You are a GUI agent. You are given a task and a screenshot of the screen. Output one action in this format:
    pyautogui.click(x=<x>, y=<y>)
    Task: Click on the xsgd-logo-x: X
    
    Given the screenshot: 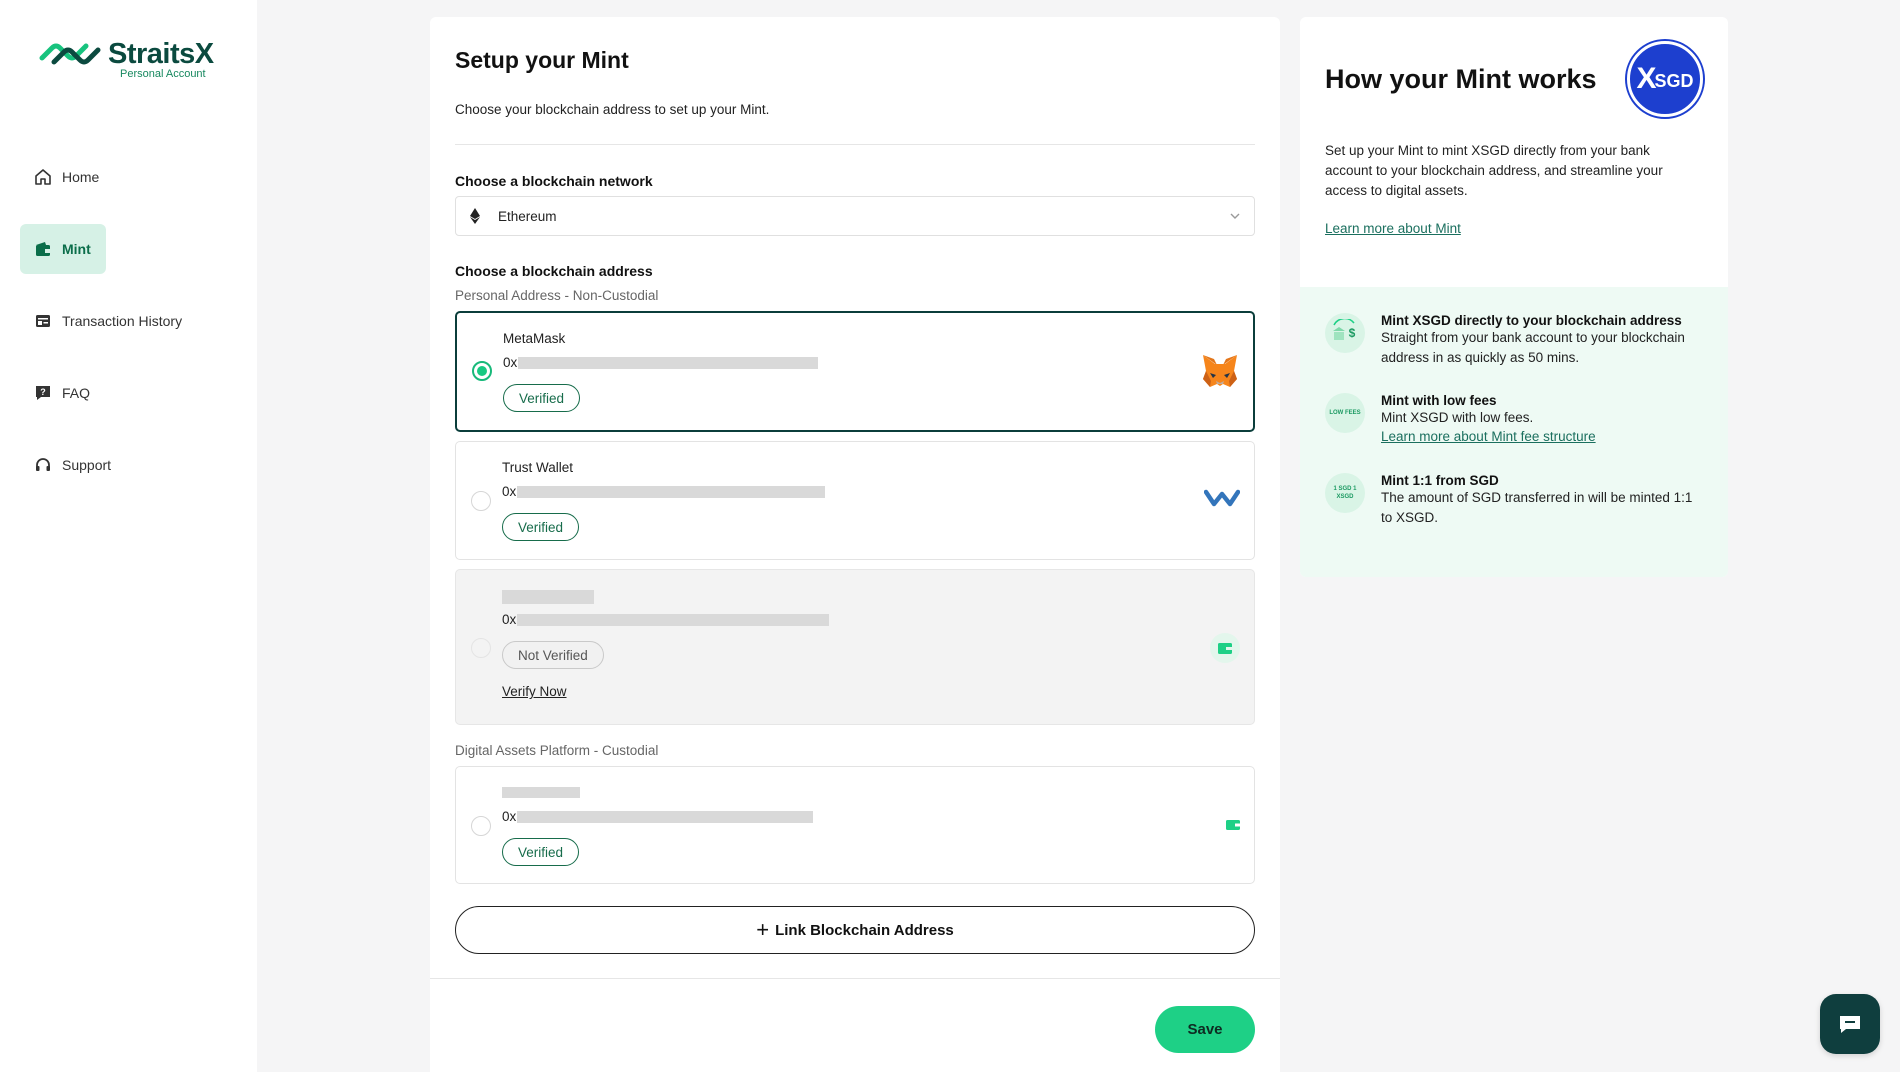 What is the action you would take?
    pyautogui.click(x=1646, y=78)
    